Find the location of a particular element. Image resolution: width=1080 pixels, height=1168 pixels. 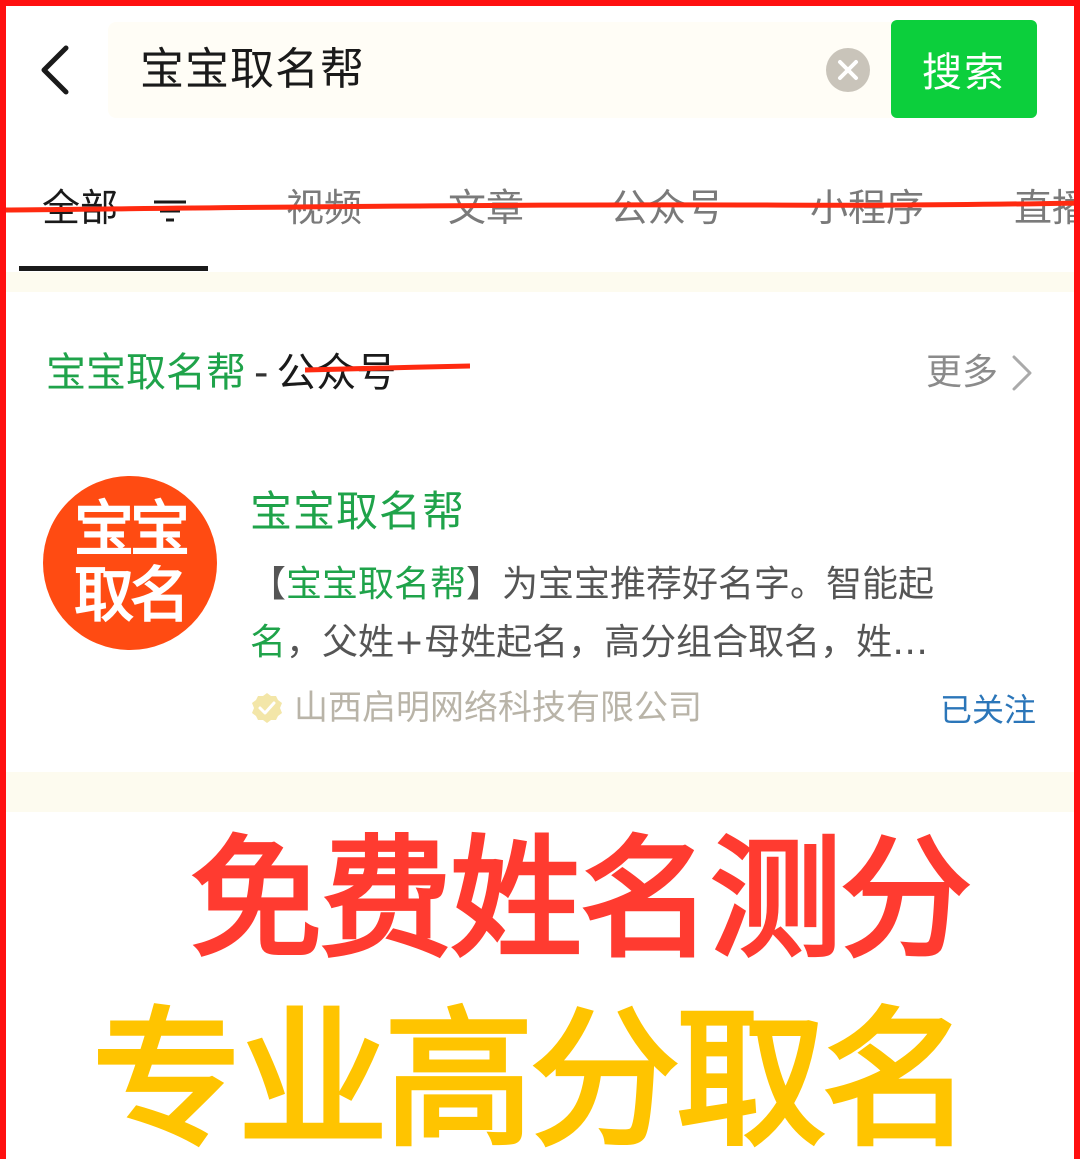

clear-search-button is located at coordinates (848, 70).